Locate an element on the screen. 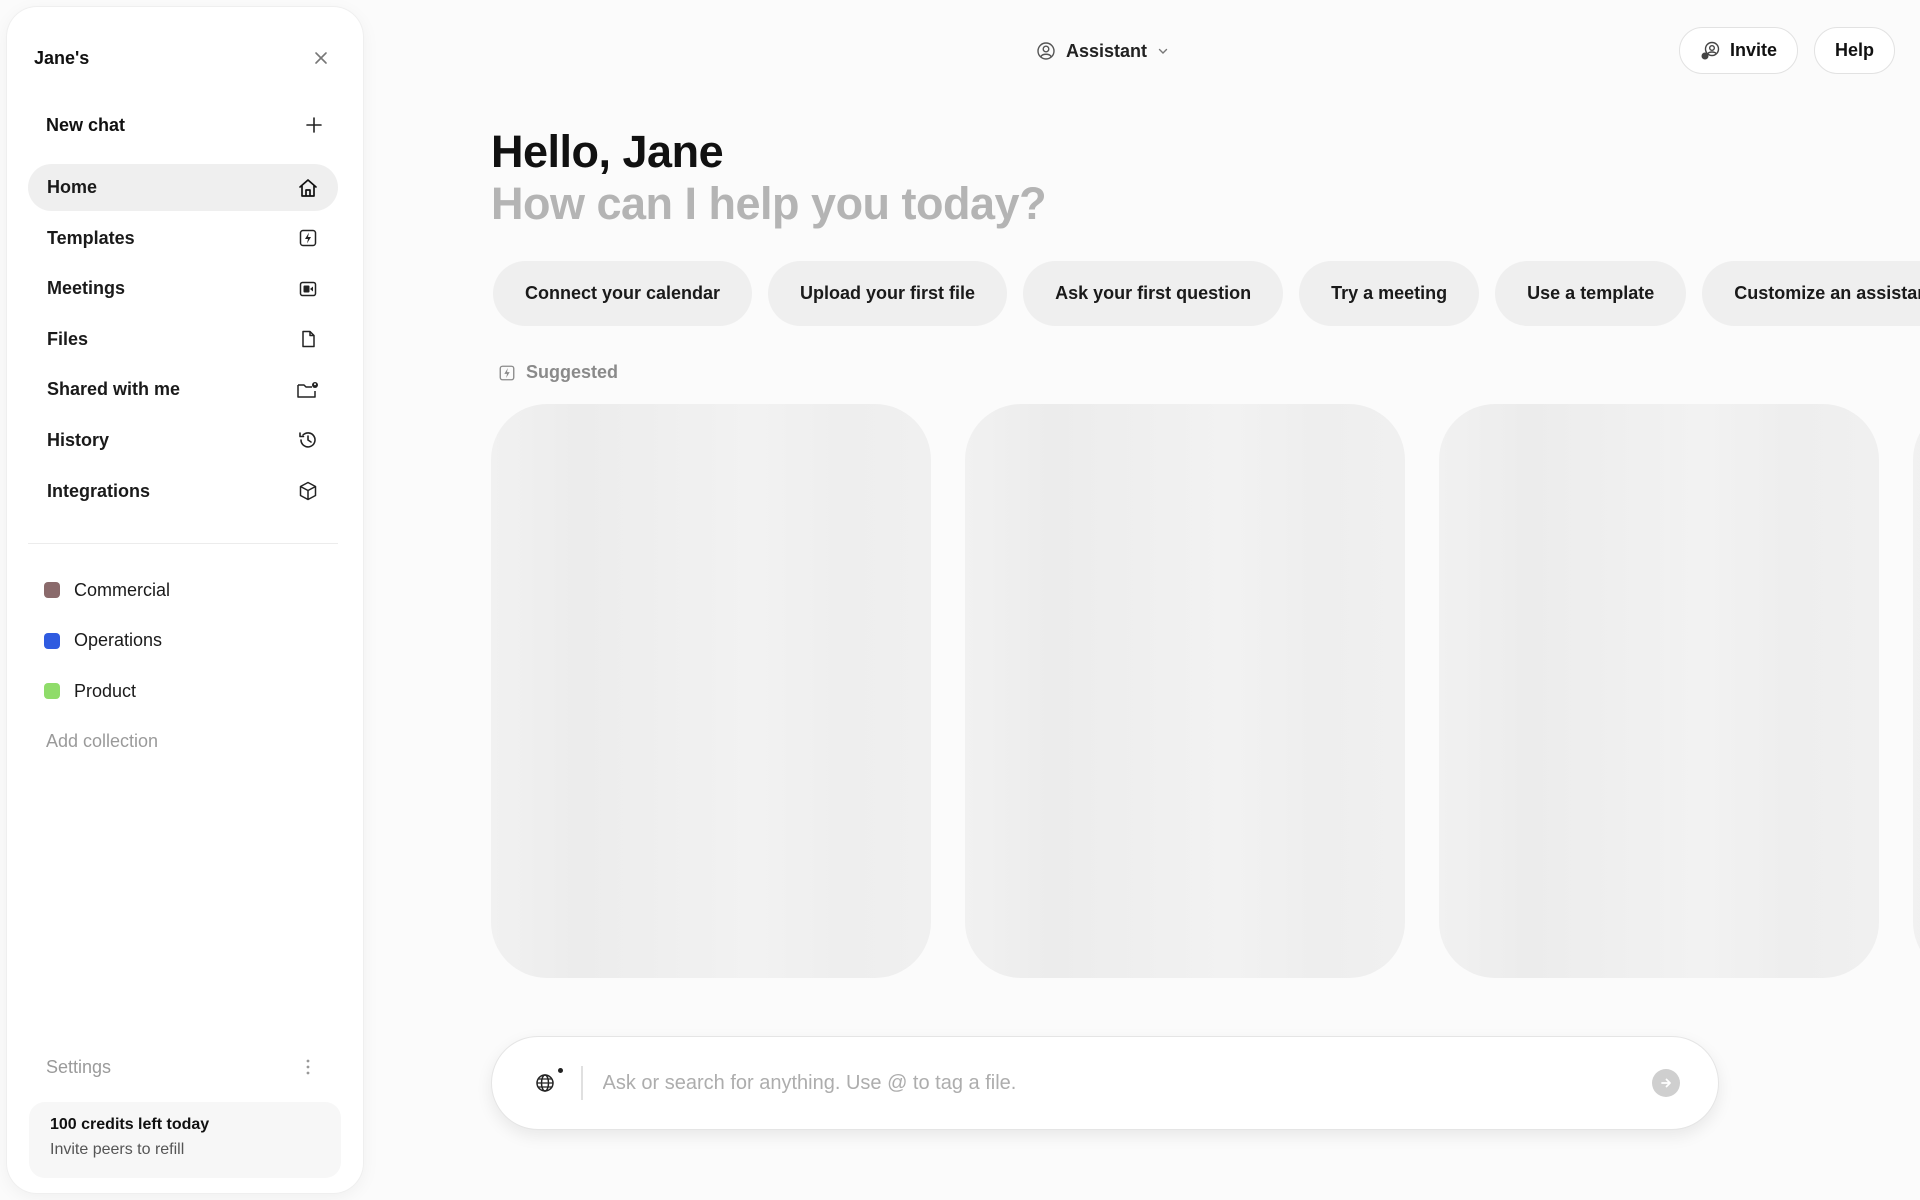 Image resolution: width=1920 pixels, height=1200 pixels. sidebar-item-shared: Shared with me is located at coordinates (183, 389).